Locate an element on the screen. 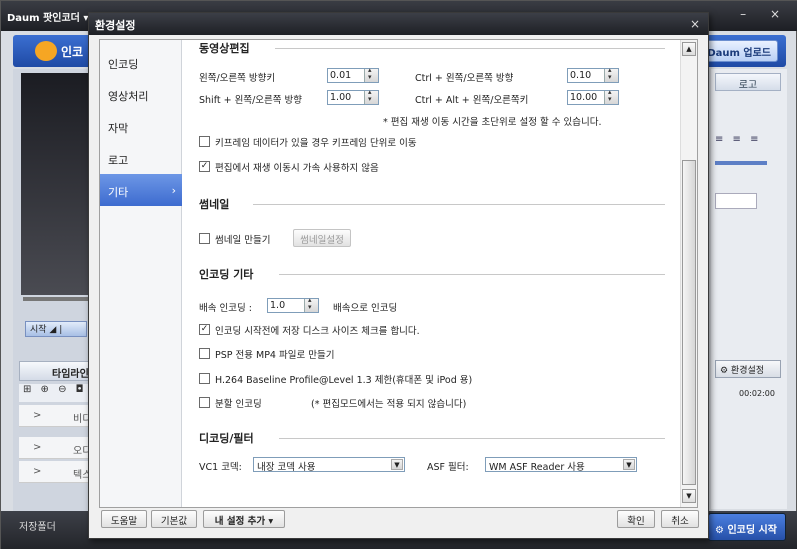 This screenshot has width=797, height=549. dialog-titlebar: 환경설정 × is located at coordinates (398, 24).